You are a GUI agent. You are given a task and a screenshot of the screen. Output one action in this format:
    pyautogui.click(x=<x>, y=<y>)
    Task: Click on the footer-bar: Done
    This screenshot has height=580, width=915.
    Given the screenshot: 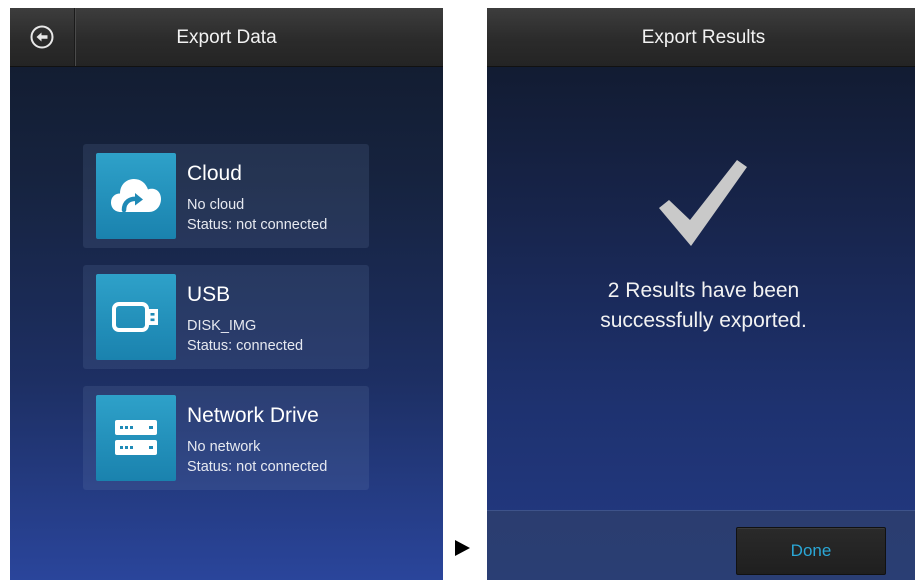 What is the action you would take?
    pyautogui.click(x=701, y=545)
    